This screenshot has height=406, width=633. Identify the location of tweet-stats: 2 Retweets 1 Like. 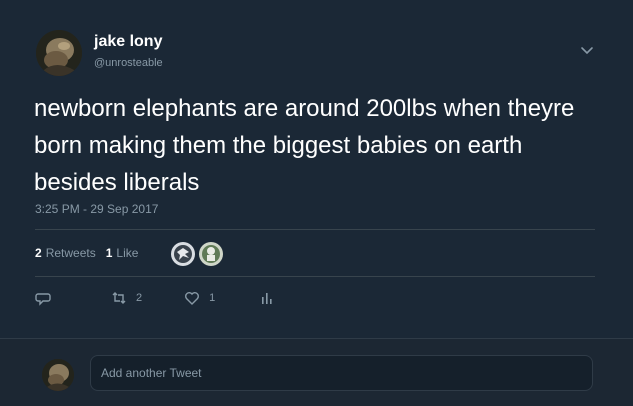
(91, 253).